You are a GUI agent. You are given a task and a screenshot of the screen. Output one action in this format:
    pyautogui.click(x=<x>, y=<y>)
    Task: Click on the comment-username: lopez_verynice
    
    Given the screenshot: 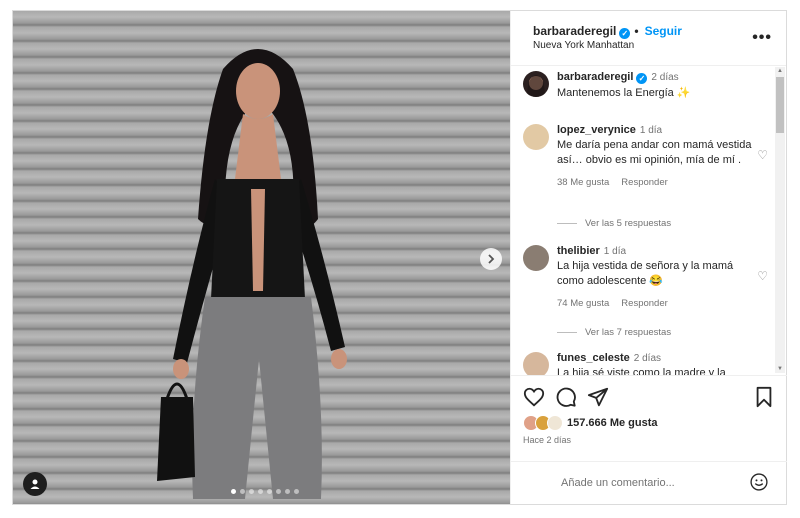 What is the action you would take?
    pyautogui.click(x=596, y=130)
    